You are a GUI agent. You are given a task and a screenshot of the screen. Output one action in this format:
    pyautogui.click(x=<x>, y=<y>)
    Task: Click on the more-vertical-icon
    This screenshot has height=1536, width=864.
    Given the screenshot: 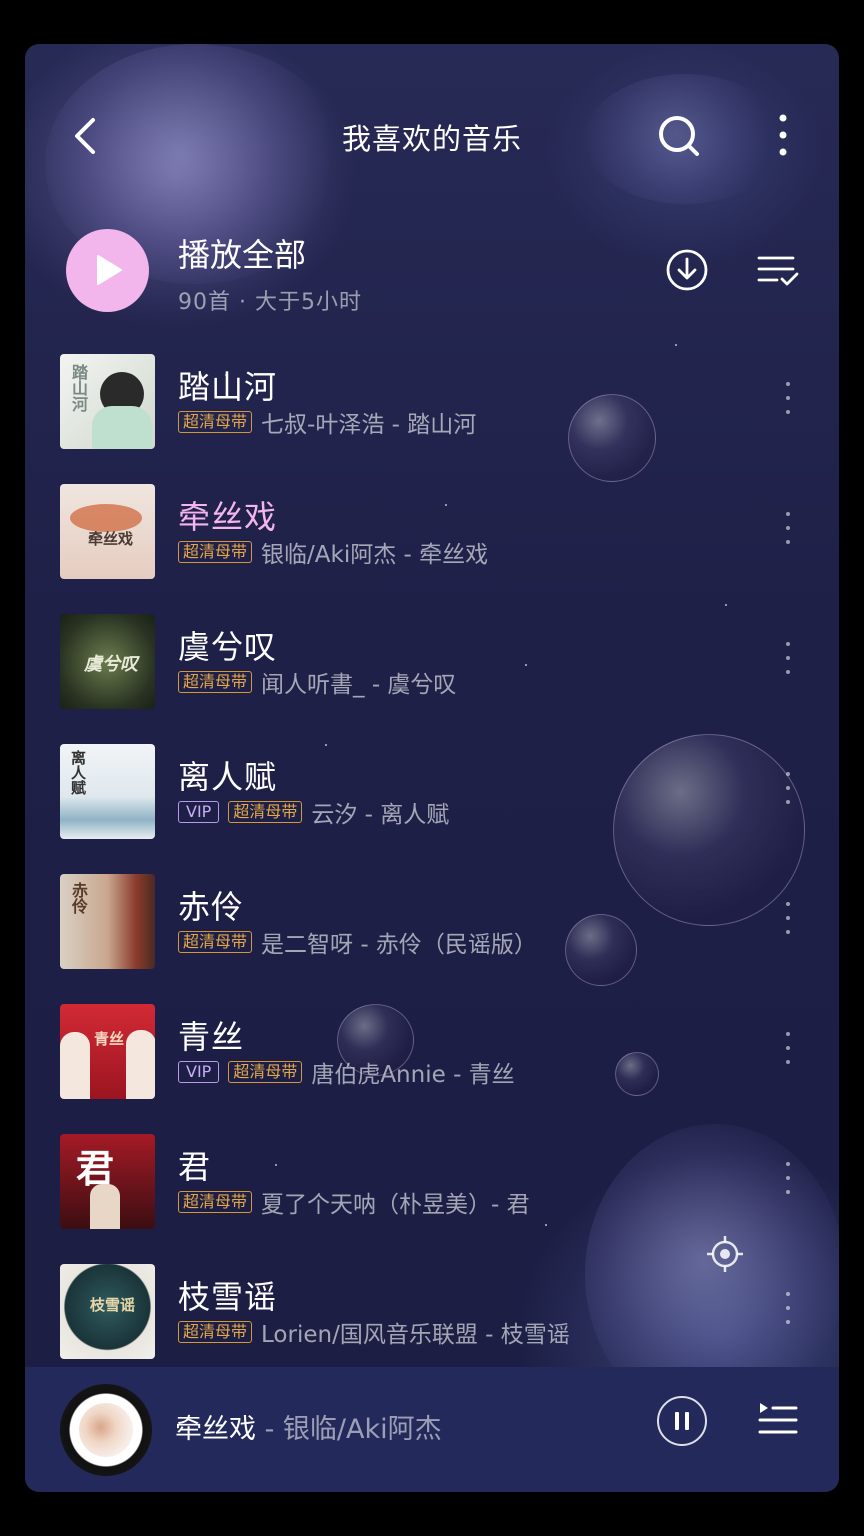 What is the action you would take?
    pyautogui.click(x=783, y=135)
    